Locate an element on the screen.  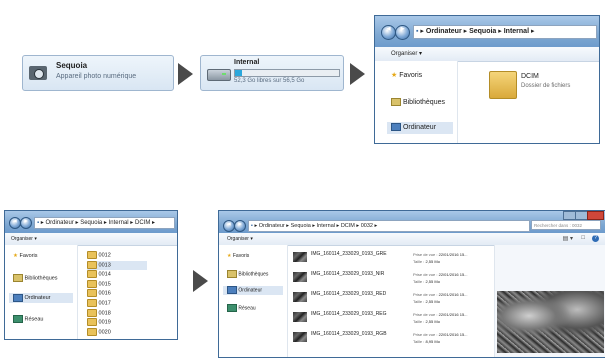
computer-icon is located at coordinates (396, 127).